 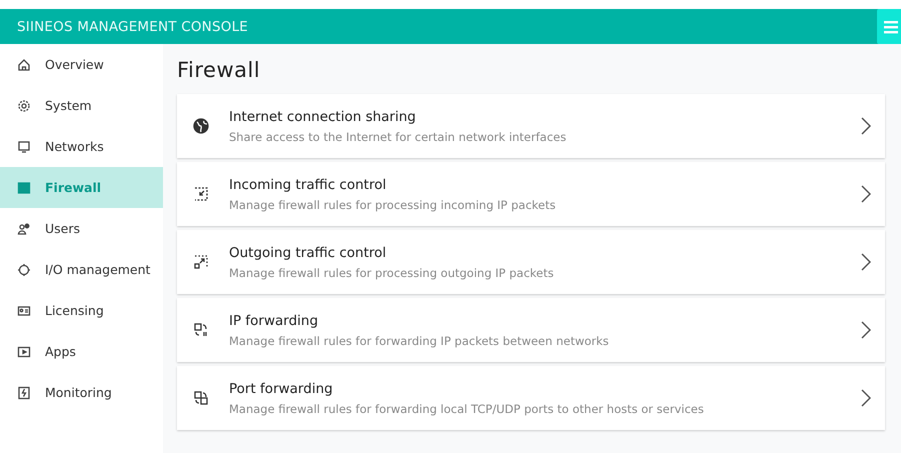 I want to click on app-title: SIINEOS MANAGEMENT CONSOLE, so click(x=132, y=26).